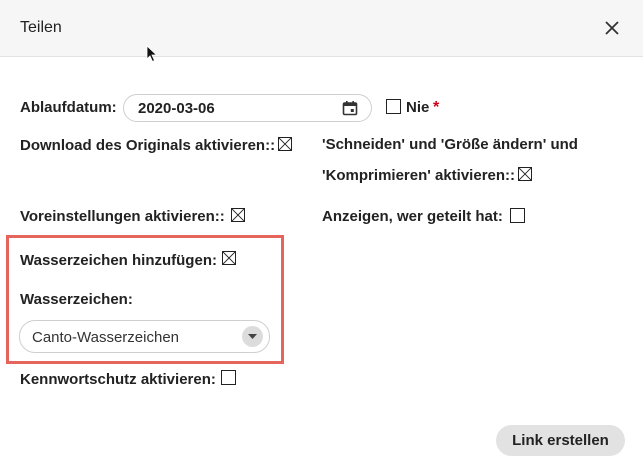 The image size is (643, 468). What do you see at coordinates (560, 440) in the screenshot?
I see `create-link-button: Link erstellen` at bounding box center [560, 440].